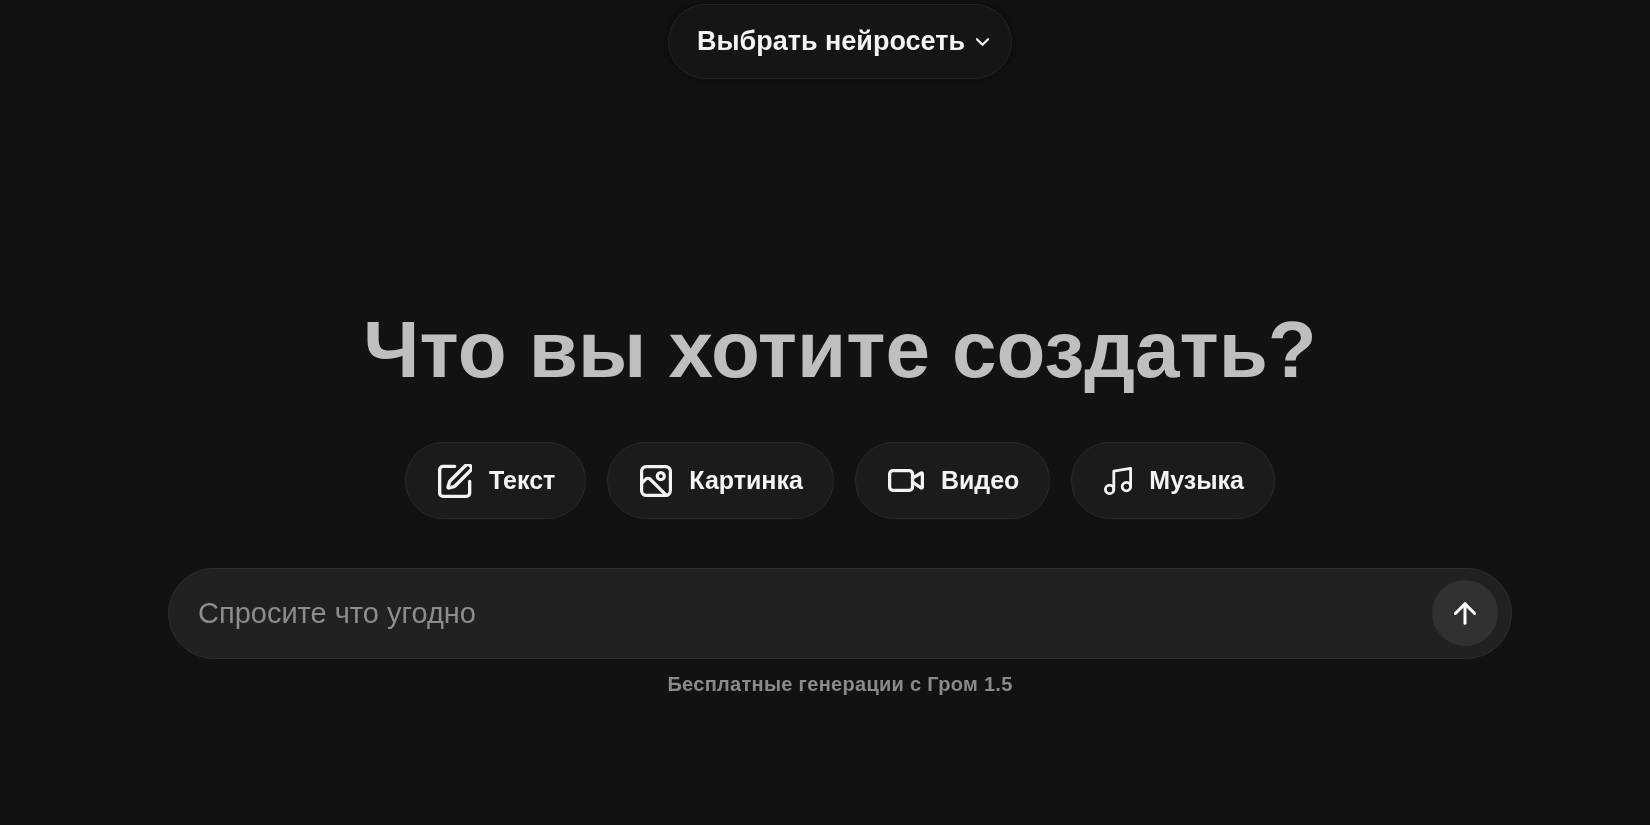 This screenshot has width=1650, height=825. I want to click on chevron-down-icon, so click(983, 41).